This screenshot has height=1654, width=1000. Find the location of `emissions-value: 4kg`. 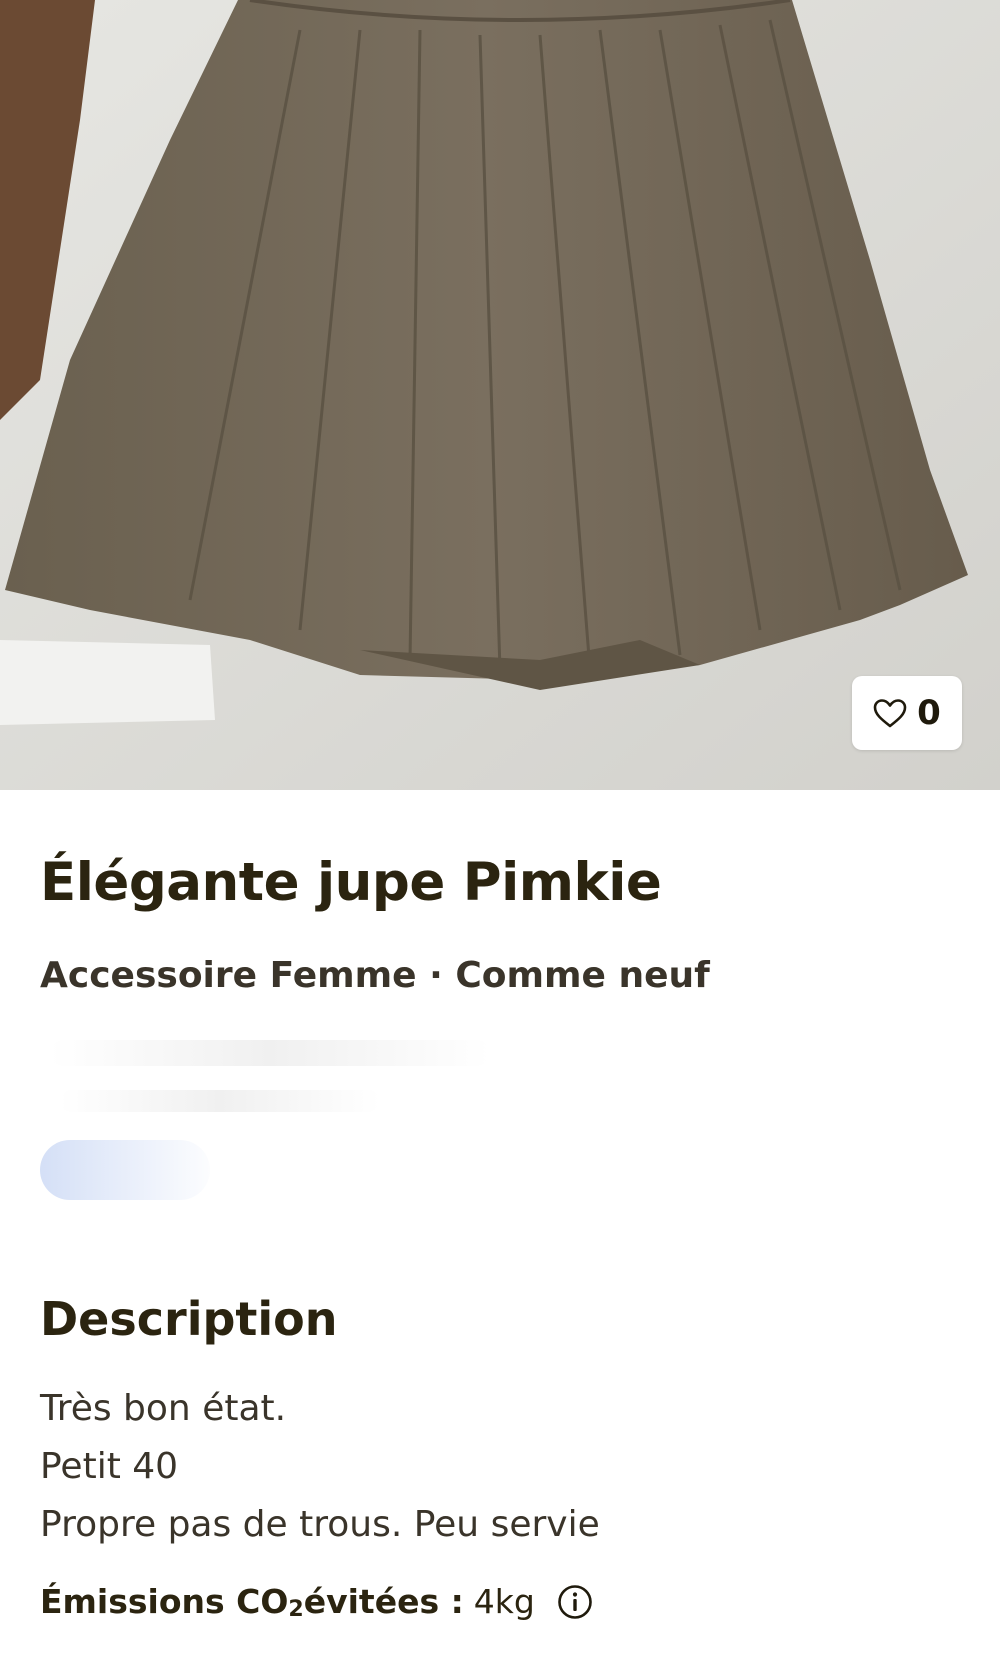

emissions-value: 4kg is located at coordinates (504, 1601).